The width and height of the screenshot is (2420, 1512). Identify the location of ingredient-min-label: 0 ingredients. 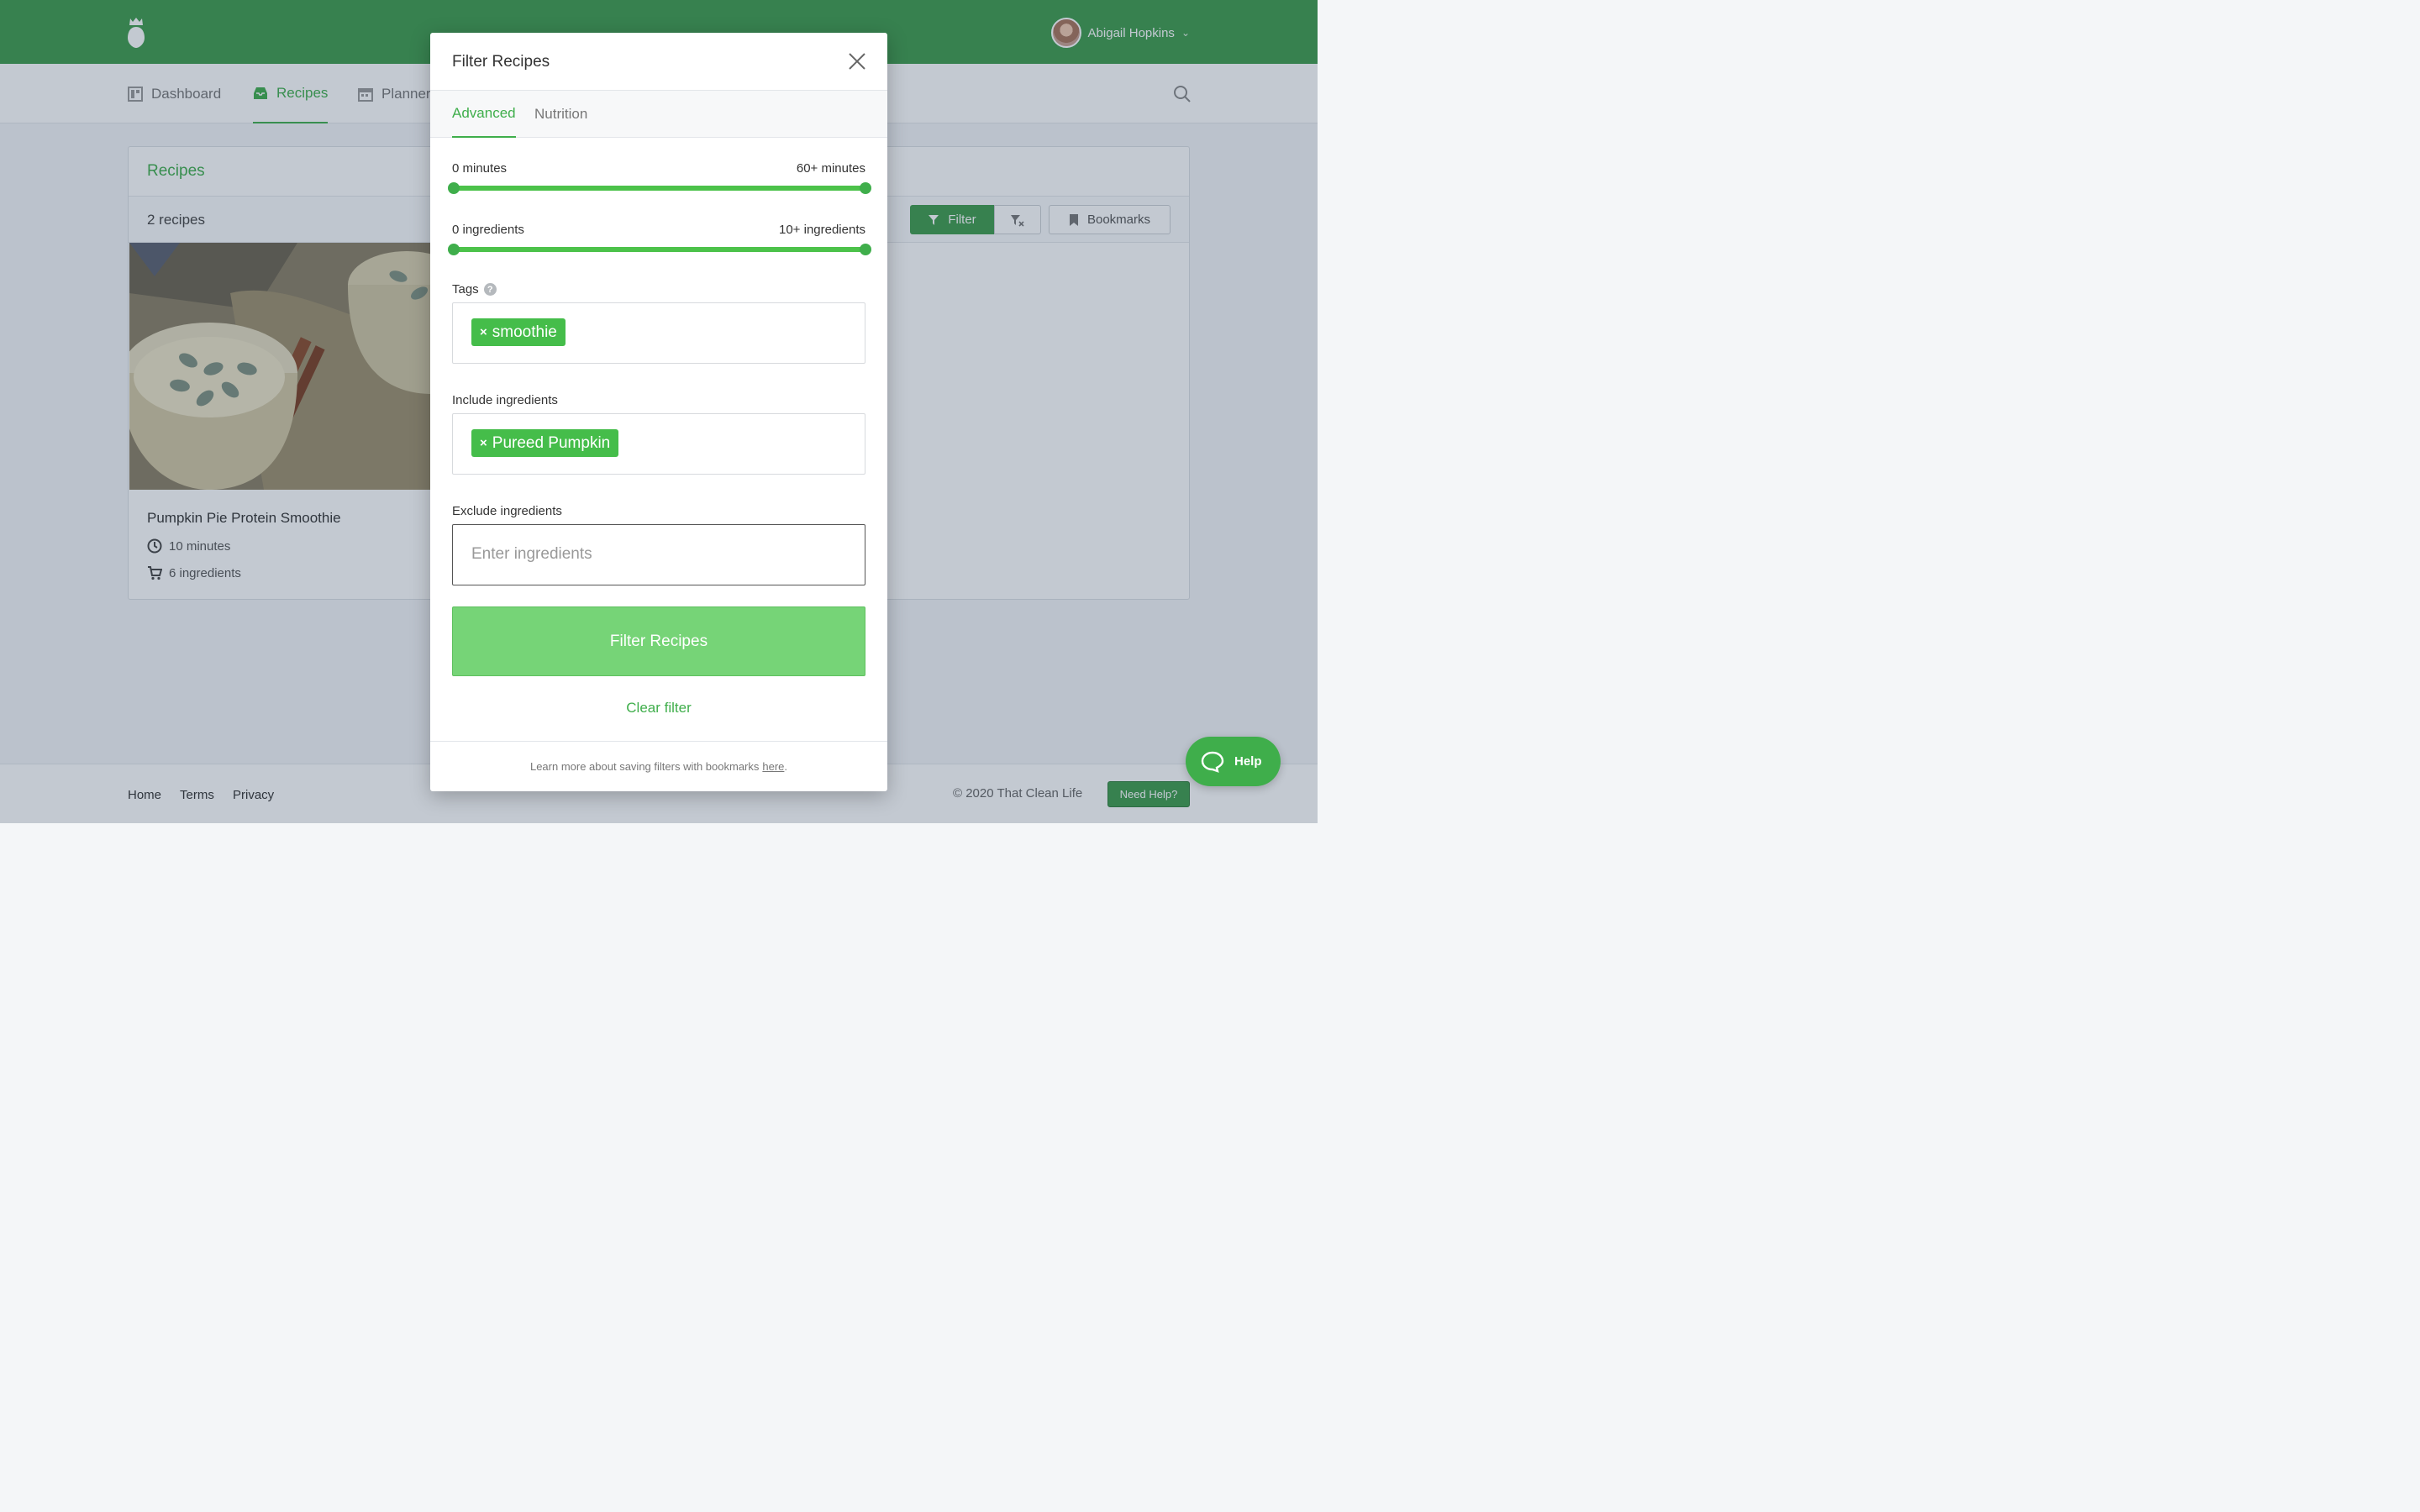
(488, 230).